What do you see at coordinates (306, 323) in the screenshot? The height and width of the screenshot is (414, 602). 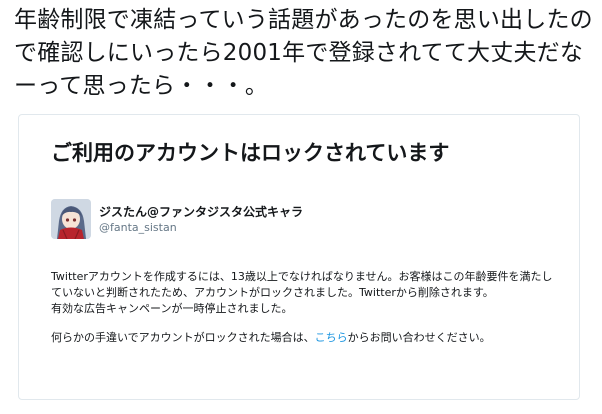 I see `notice-spacer` at bounding box center [306, 323].